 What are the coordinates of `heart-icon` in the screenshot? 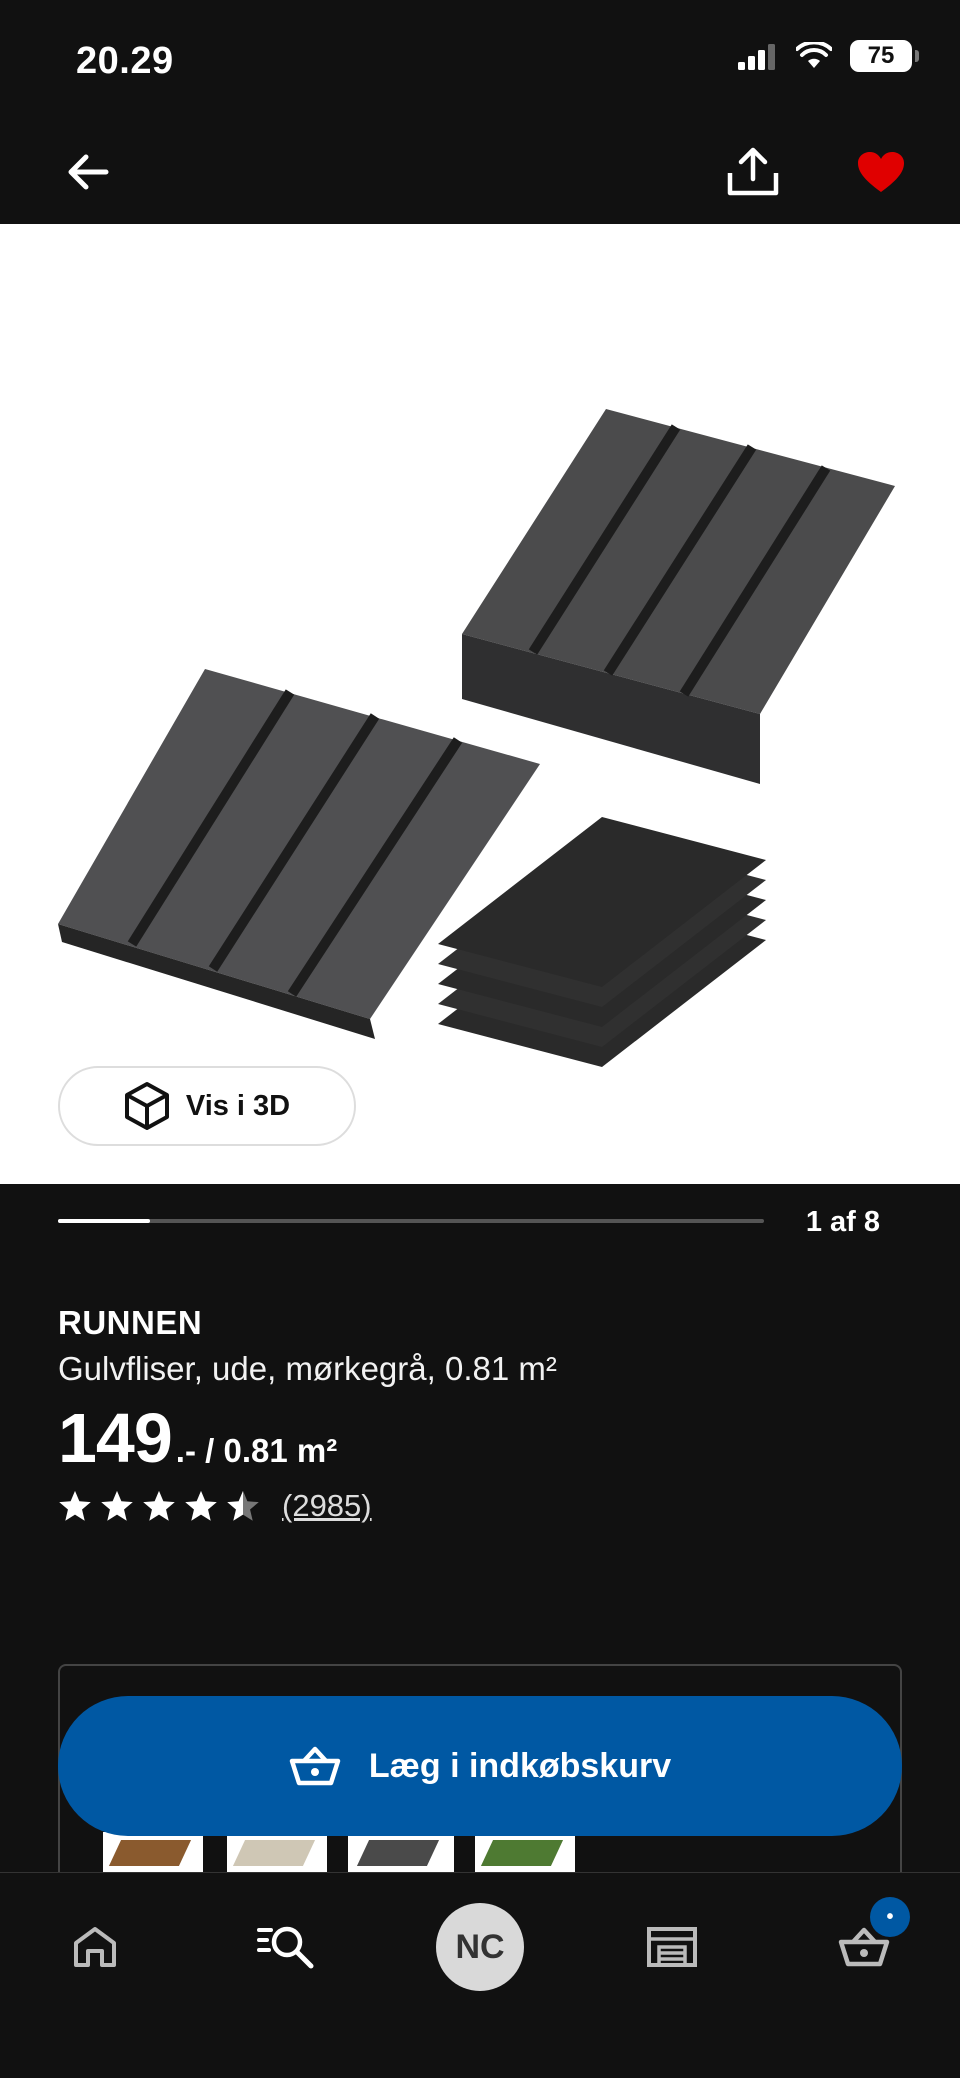 It's located at (881, 172).